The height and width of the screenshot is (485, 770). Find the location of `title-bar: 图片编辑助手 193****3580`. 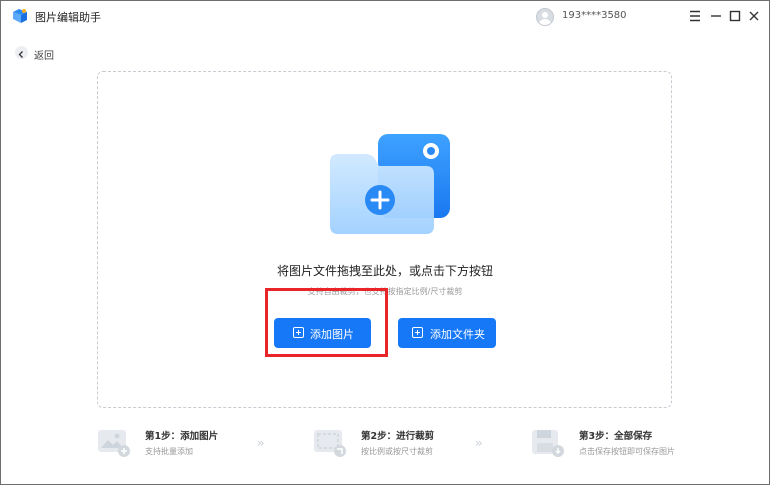

title-bar: 图片编辑助手 193****3580 is located at coordinates (384, 16).